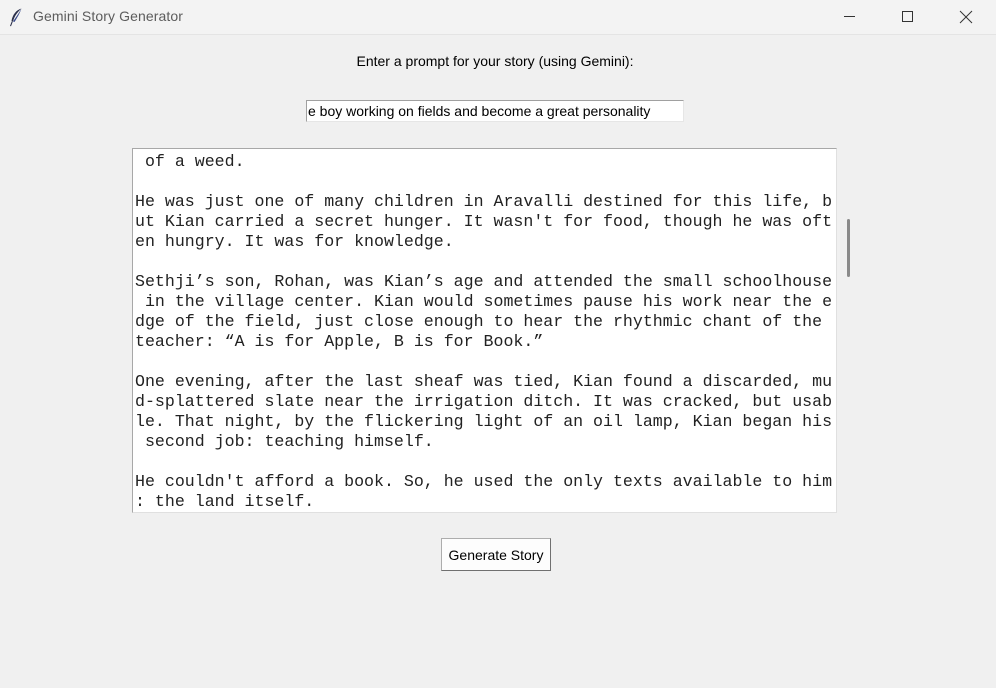  What do you see at coordinates (498, 17) in the screenshot?
I see `title-bar: Gemini Story Generator` at bounding box center [498, 17].